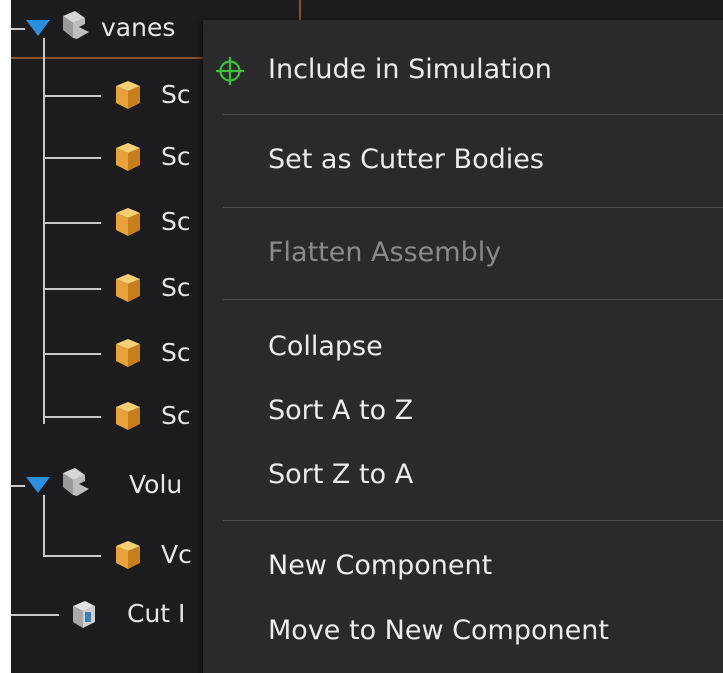 This screenshot has height=673, width=723. What do you see at coordinates (84, 614) in the screenshot?
I see `cutter-body-icon` at bounding box center [84, 614].